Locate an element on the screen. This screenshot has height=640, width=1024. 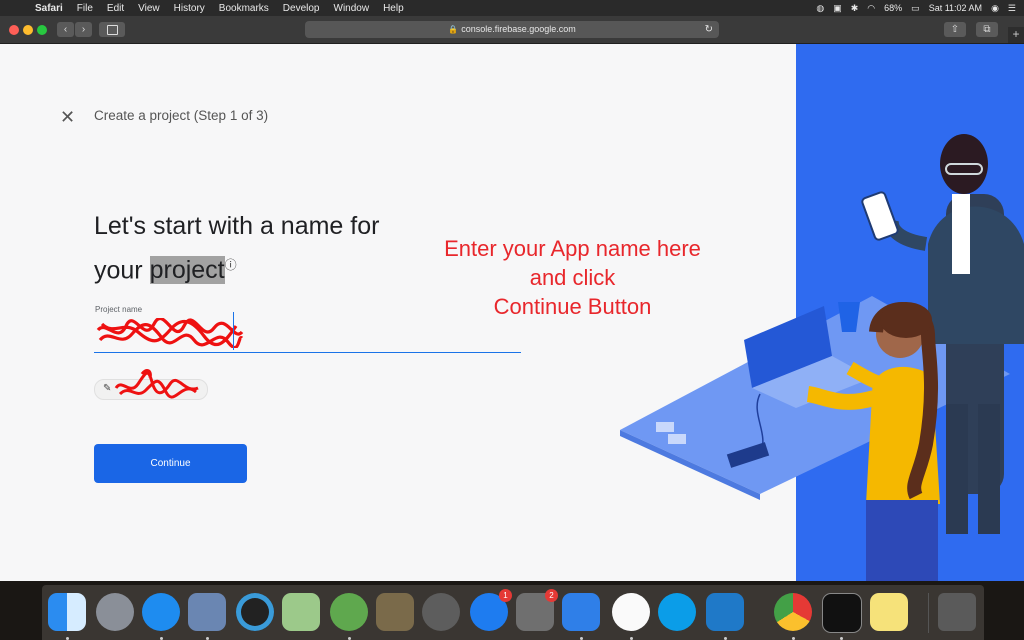
clock: Sat 11:02 AM is located at coordinates (955, 8).